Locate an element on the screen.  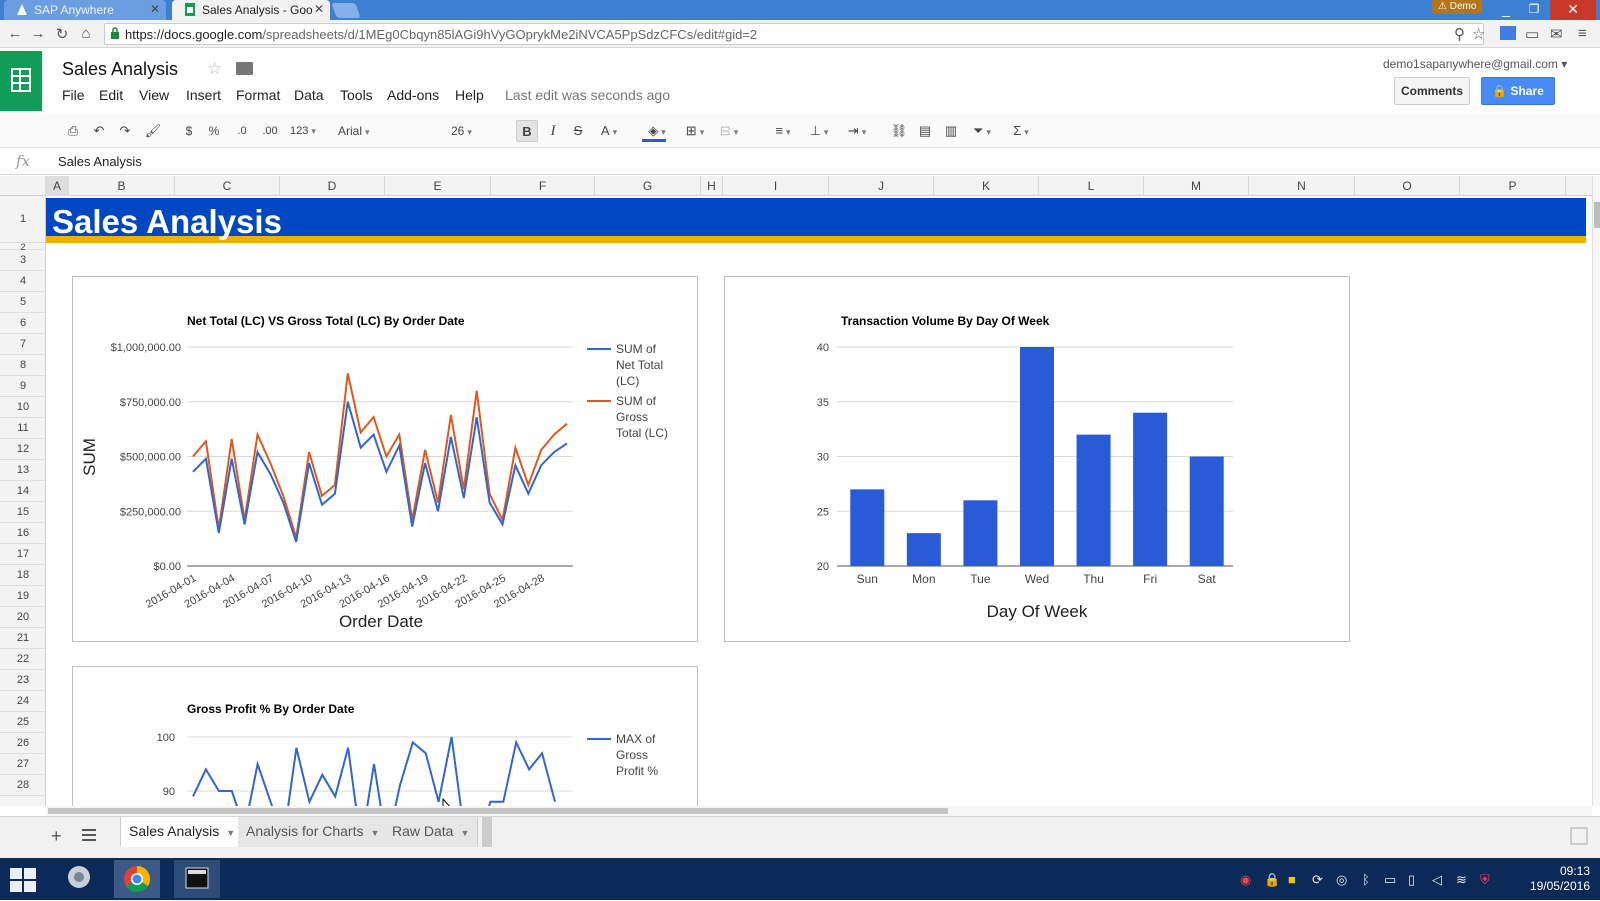
taskbar-app-terminal-icon is located at coordinates (197, 879).